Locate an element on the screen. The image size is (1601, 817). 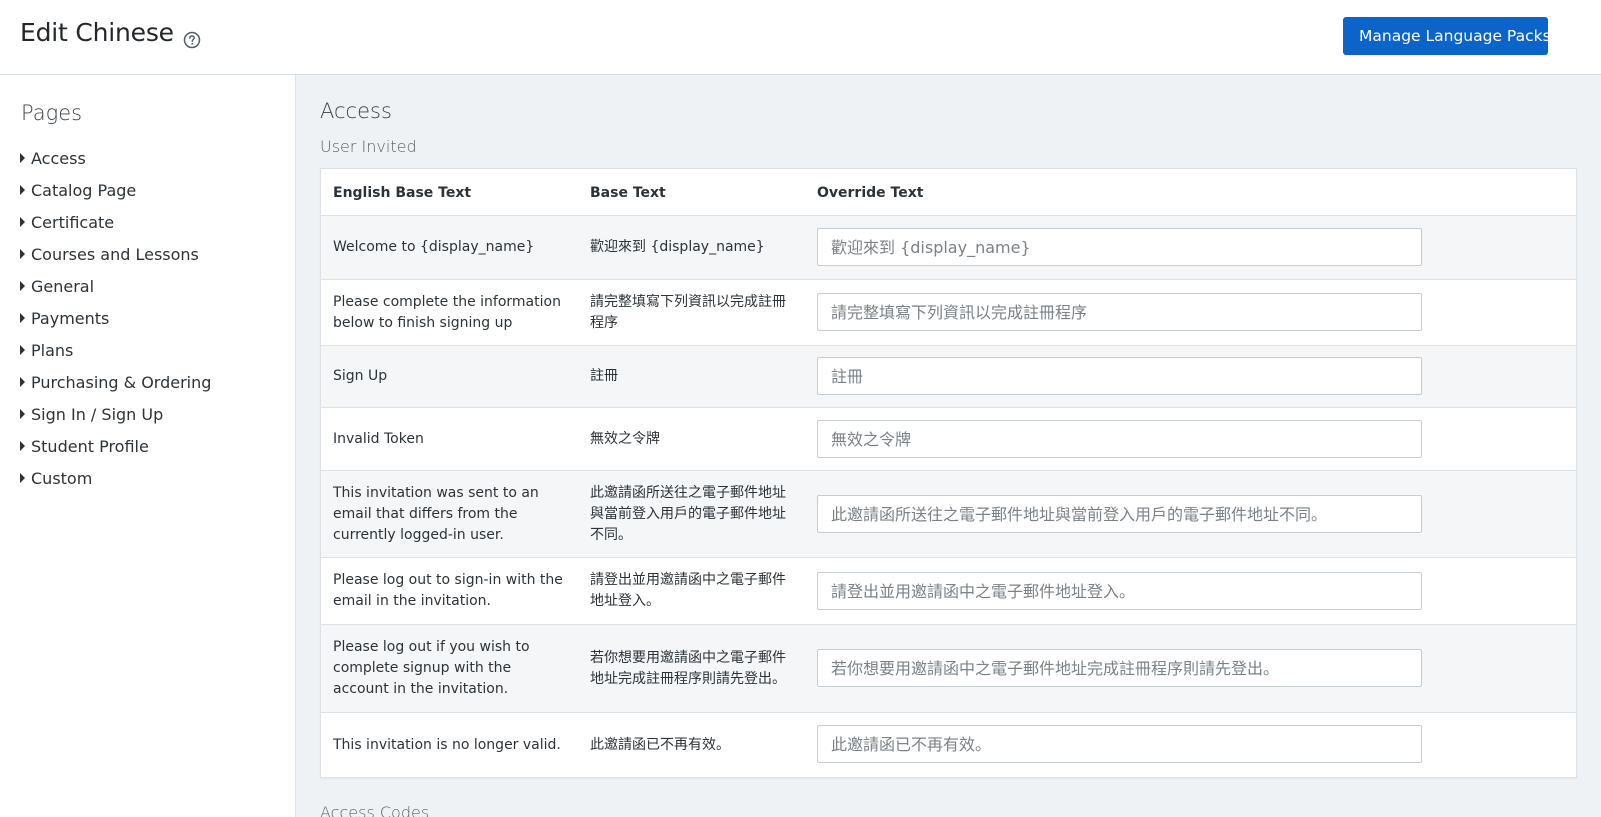
sidebar-item-student-profile: Student Profile is located at coordinates (115, 446).